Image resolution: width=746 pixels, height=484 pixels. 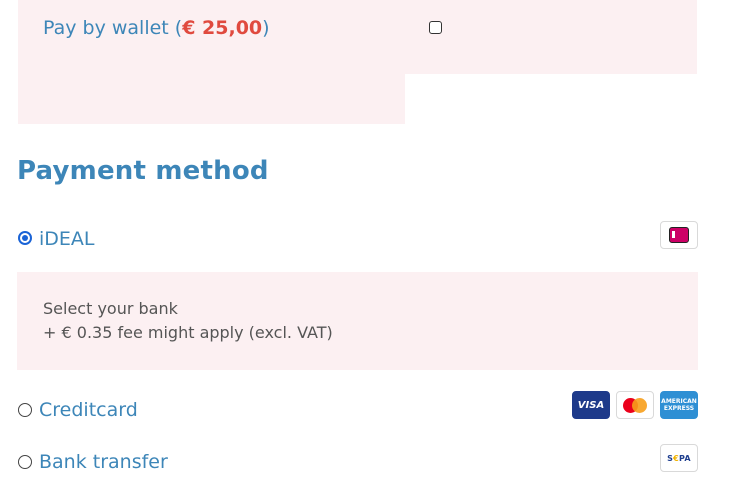 What do you see at coordinates (266, 28) in the screenshot?
I see `wallet-label-suffix: )` at bounding box center [266, 28].